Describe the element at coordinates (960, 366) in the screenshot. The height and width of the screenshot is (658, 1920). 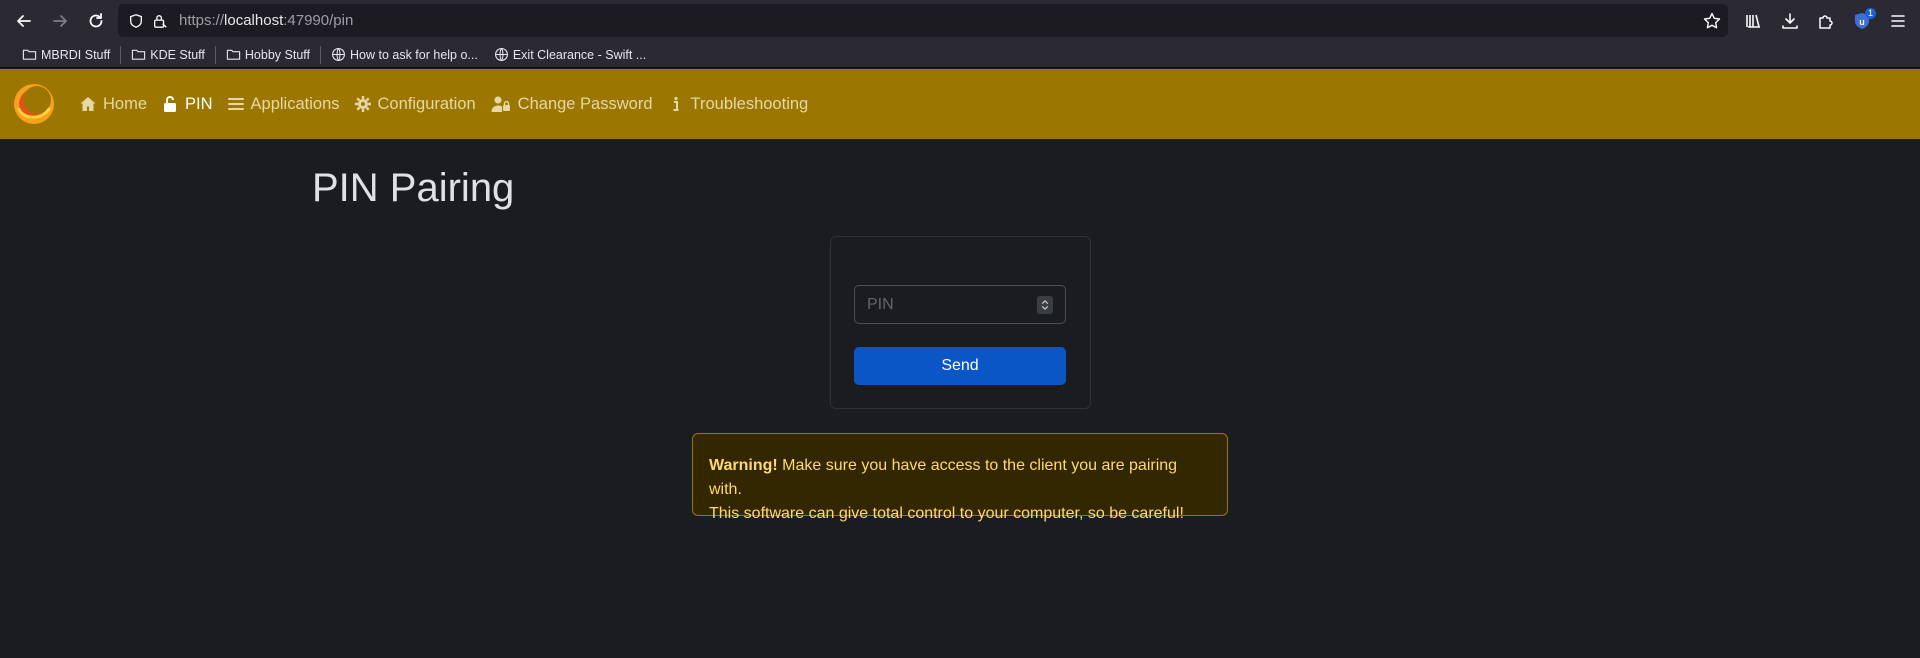
I see `send-button: Send` at that location.